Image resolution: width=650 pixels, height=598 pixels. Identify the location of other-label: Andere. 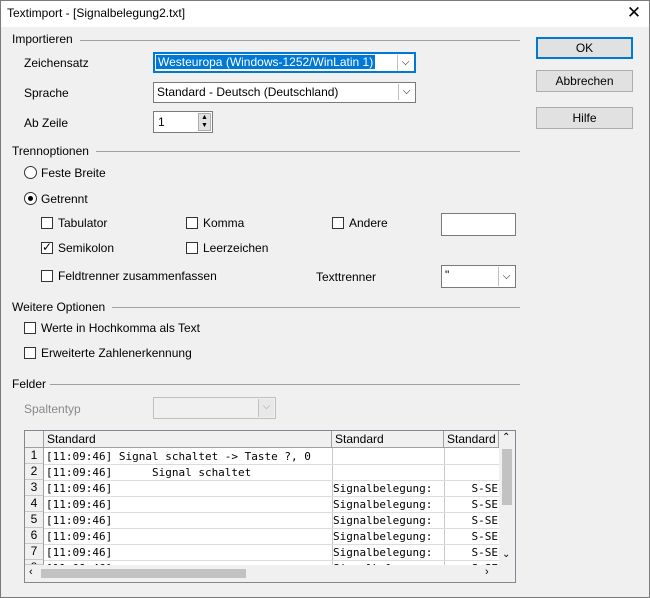
(368, 223).